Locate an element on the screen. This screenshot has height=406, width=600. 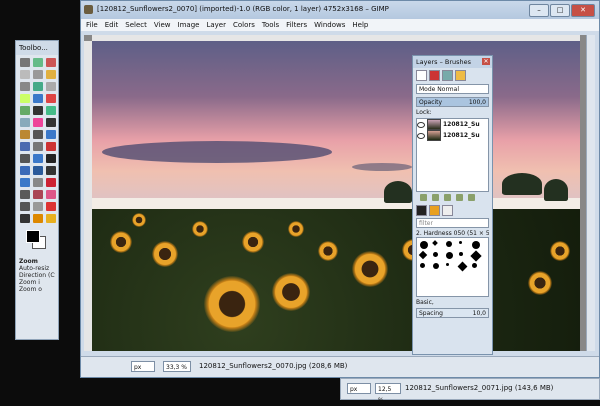
raise-layer-icon is located at coordinates (435, 197).